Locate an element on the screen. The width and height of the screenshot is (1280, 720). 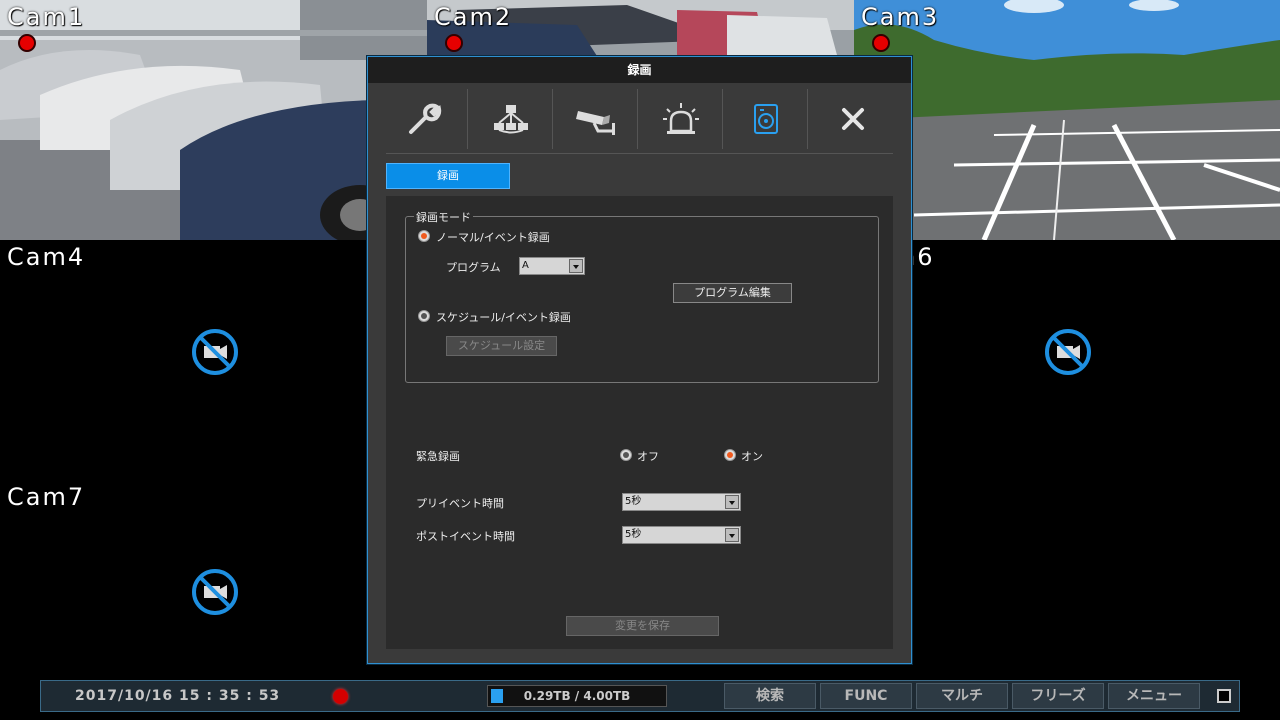
emergency-on-radio is located at coordinates (730, 455).